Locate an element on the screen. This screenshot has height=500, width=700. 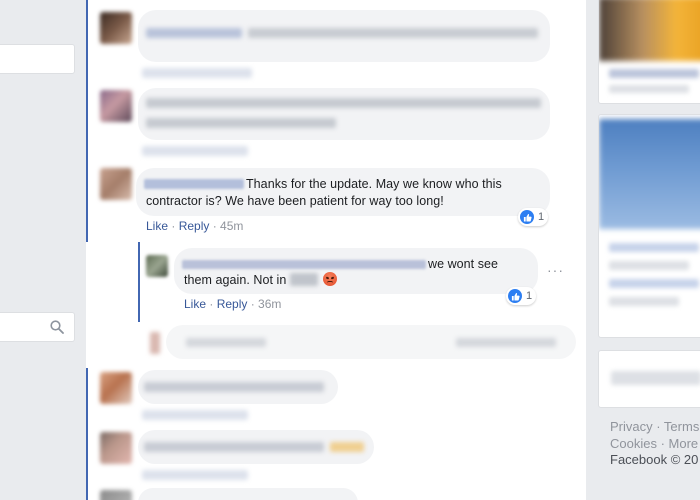
footer-links-row1: Privacy · Terms is located at coordinates (654, 426).